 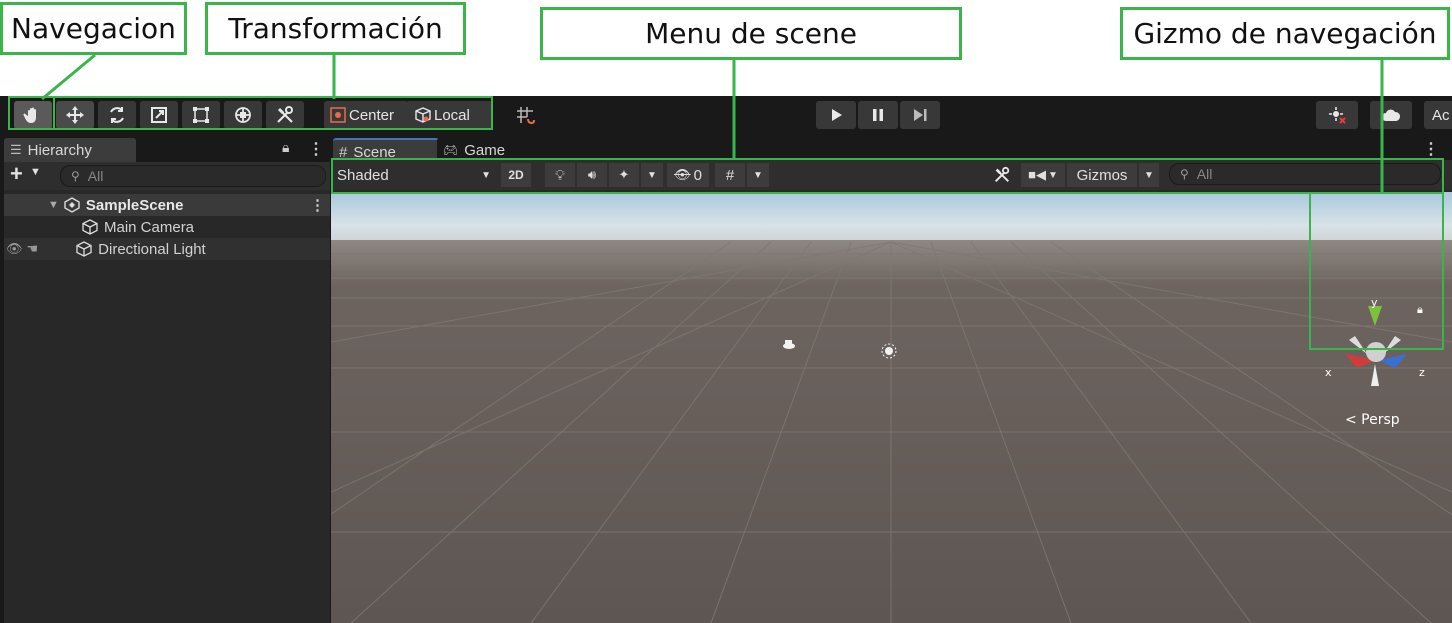 I want to click on hierarchy-search-placeholder: All, so click(x=95, y=176).